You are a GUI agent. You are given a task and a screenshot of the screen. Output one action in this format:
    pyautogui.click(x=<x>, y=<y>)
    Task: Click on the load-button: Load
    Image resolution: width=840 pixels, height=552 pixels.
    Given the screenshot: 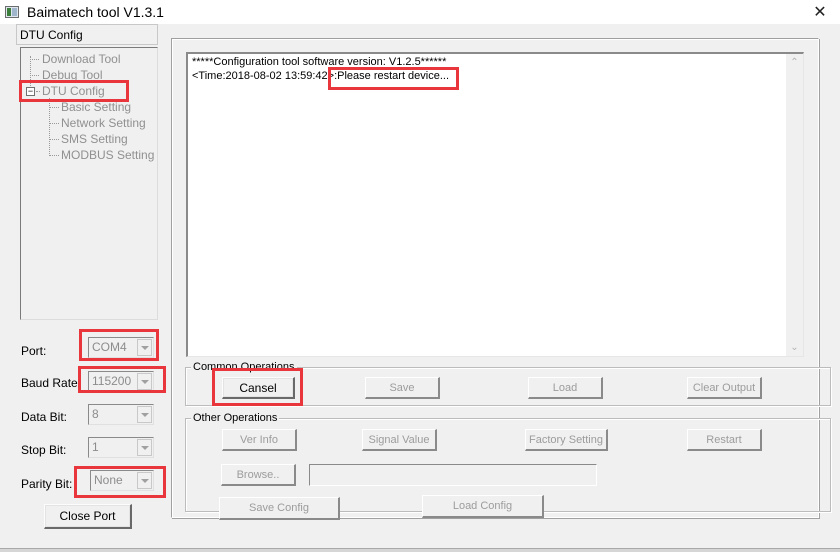 What is the action you would take?
    pyautogui.click(x=565, y=388)
    